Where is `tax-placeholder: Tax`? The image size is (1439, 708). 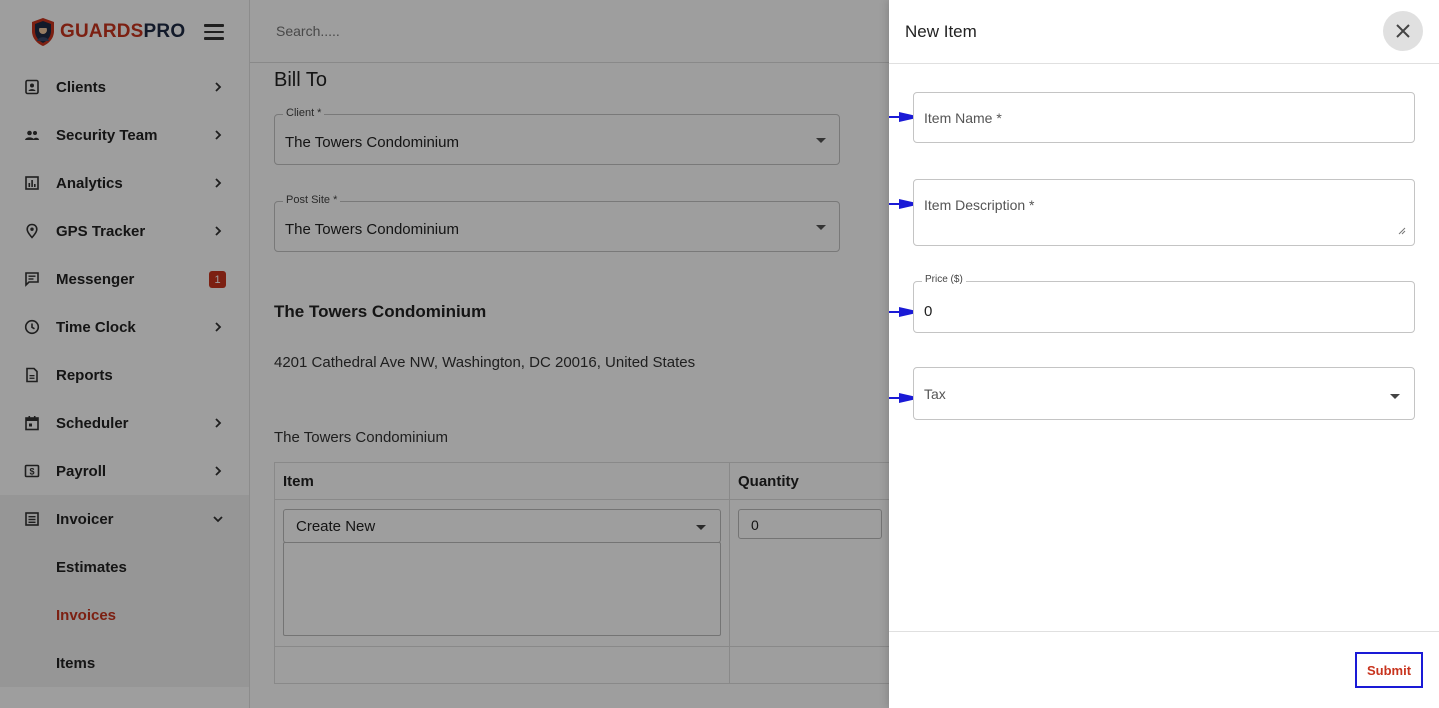
tax-placeholder: Tax is located at coordinates (935, 394).